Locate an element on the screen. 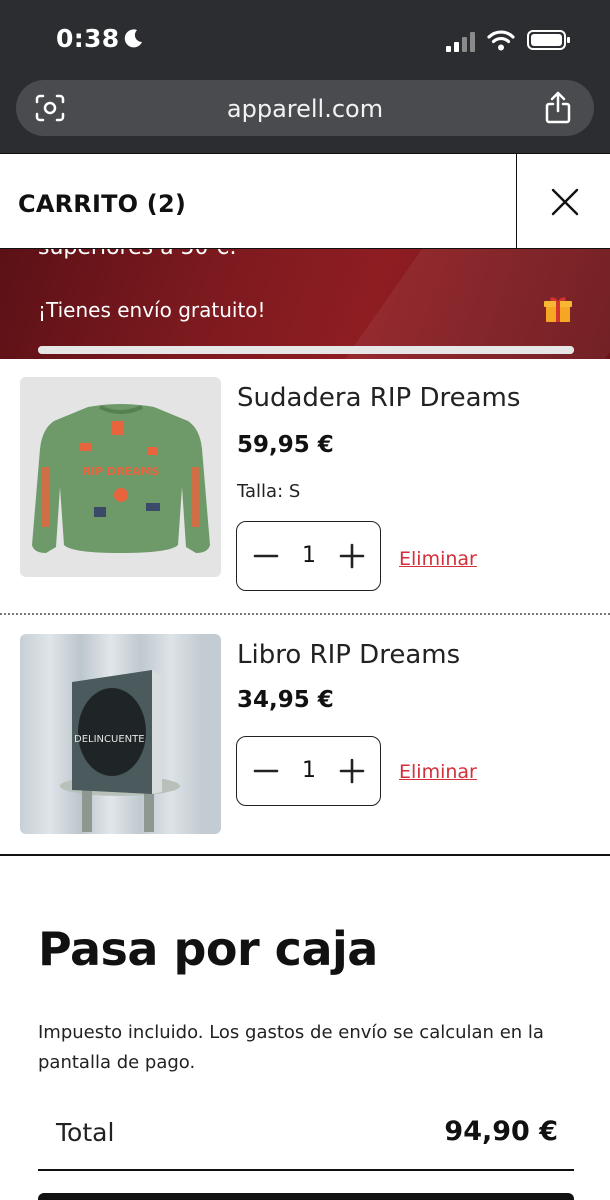 The height and width of the screenshot is (1200, 610). shipping-progress-bar is located at coordinates (306, 350).